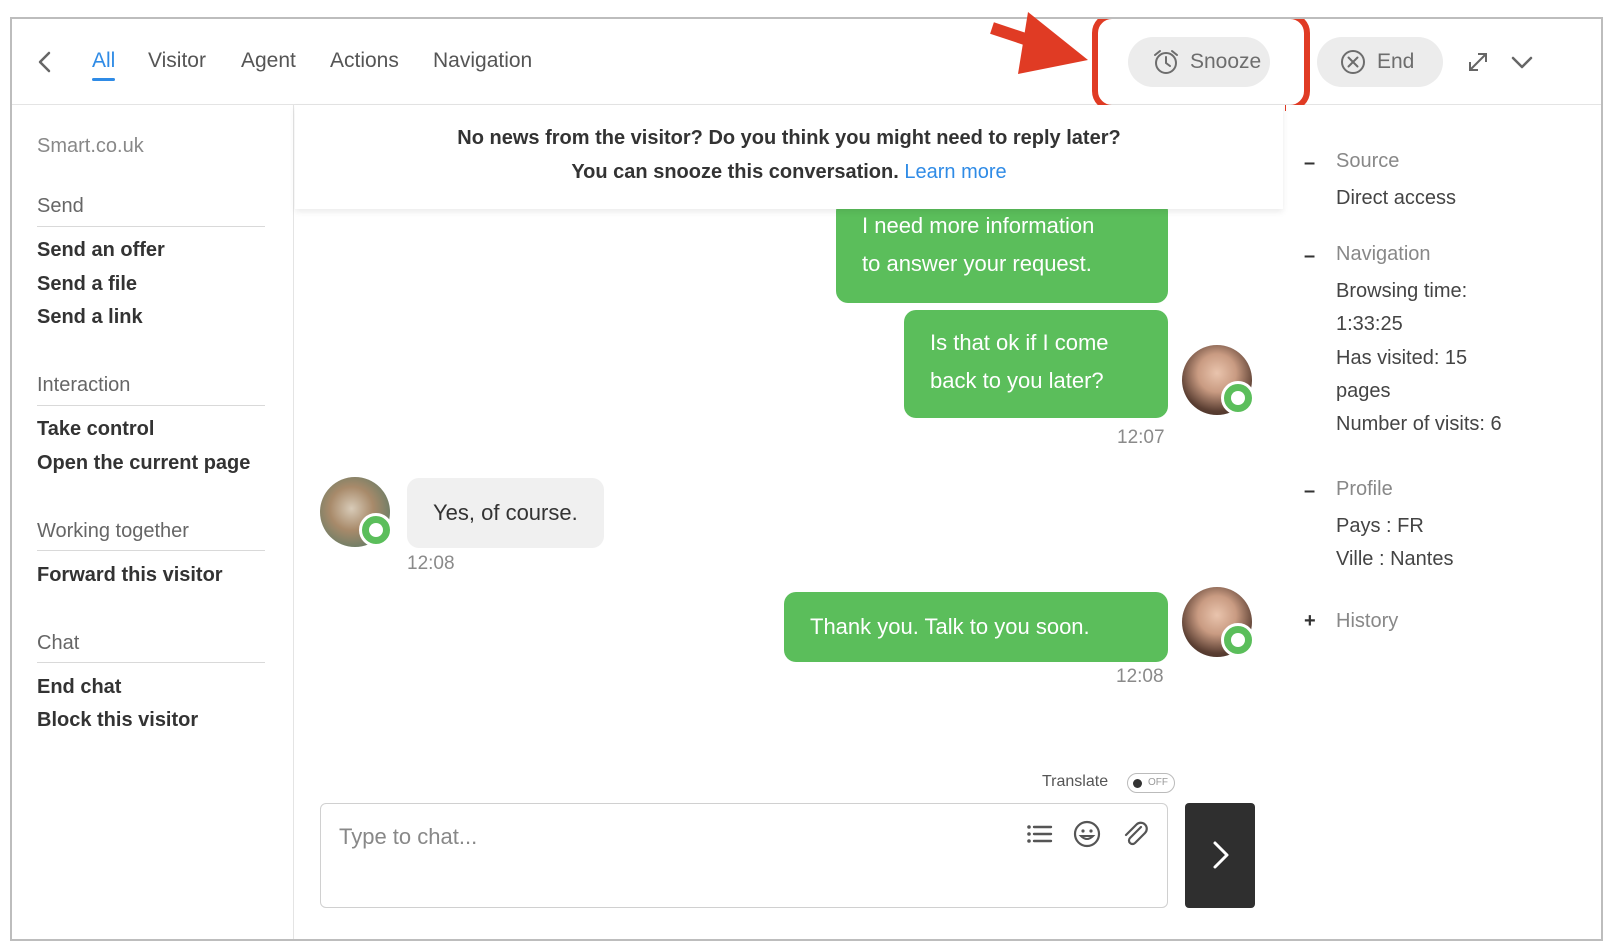 Image resolution: width=1608 pixels, height=948 pixels. Describe the element at coordinates (143, 463) in the screenshot. I see `open-current-page-link: Open the current page` at that location.